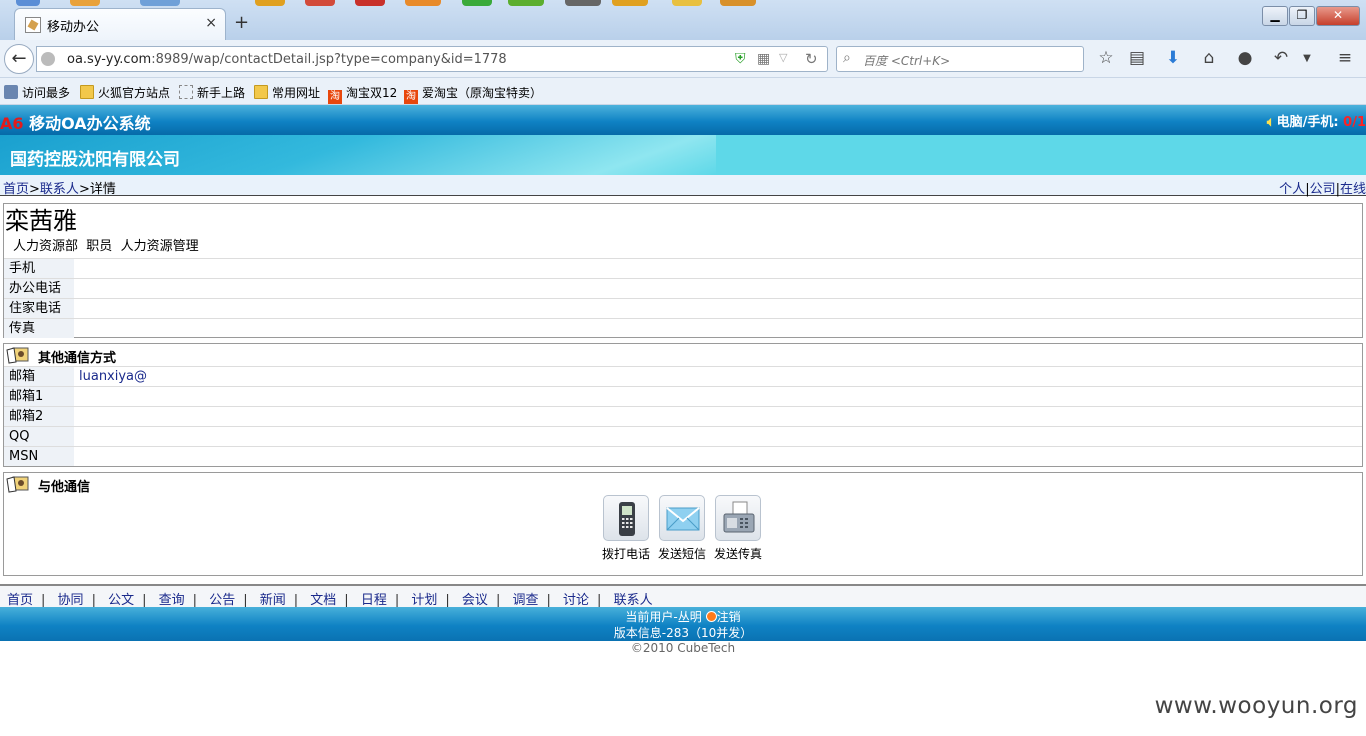  I want to click on call-phone-button, so click(626, 518).